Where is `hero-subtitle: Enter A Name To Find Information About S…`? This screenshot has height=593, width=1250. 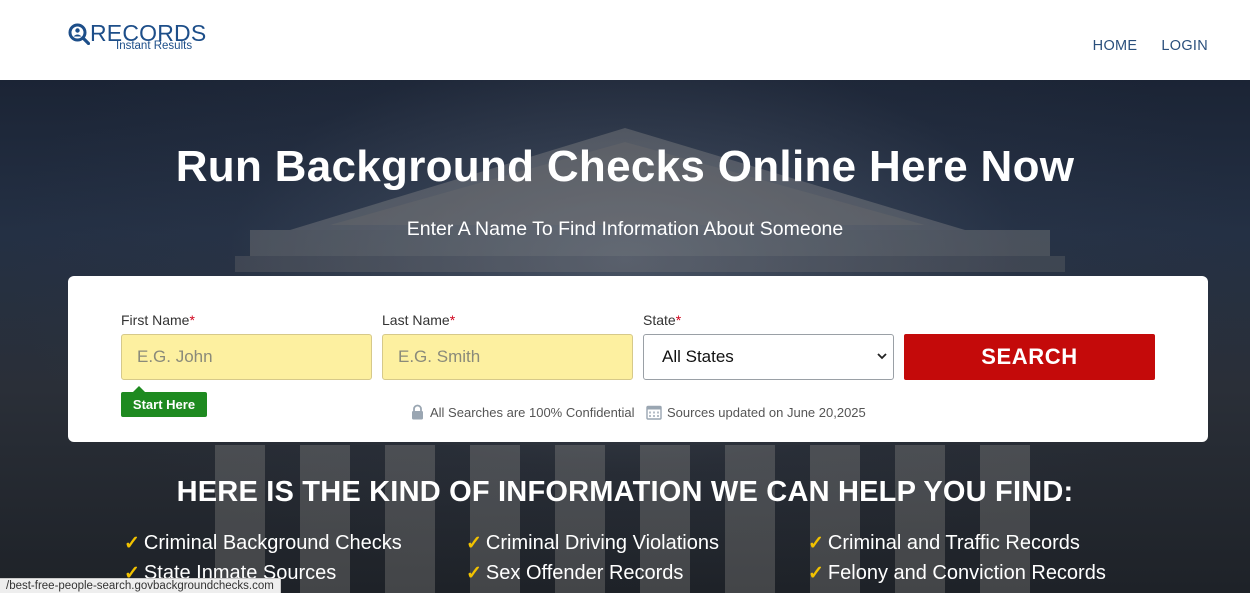
hero-subtitle: Enter A Name To Find Information About S… is located at coordinates (625, 229).